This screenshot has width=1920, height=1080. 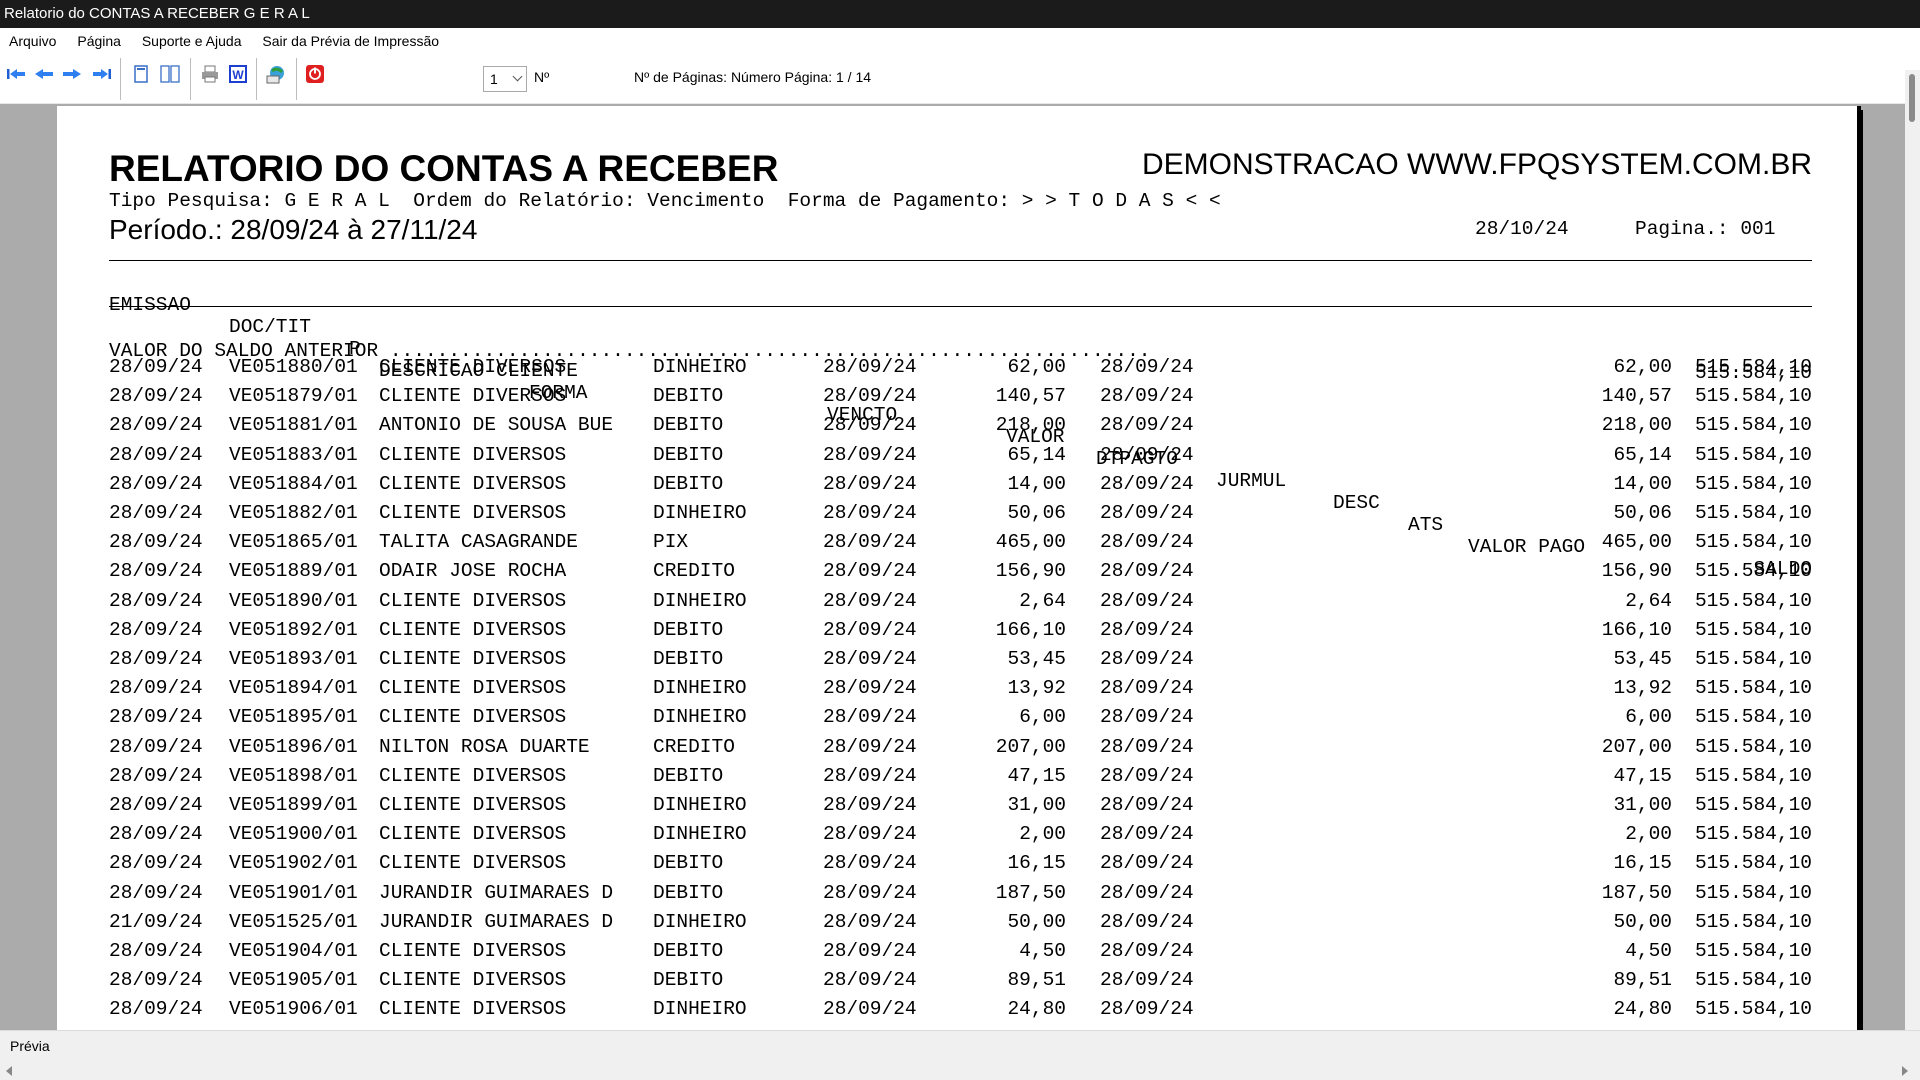 I want to click on next-page-icon, so click(x=72, y=74).